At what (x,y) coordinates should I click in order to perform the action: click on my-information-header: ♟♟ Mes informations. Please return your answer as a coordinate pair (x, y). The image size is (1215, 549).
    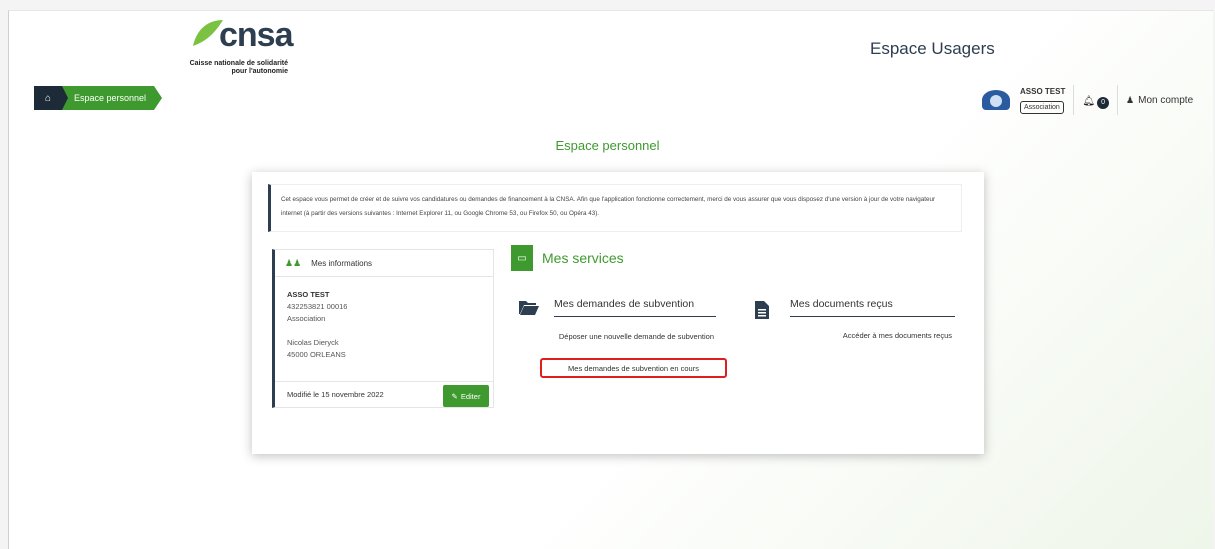
    Looking at the image, I should click on (384, 263).